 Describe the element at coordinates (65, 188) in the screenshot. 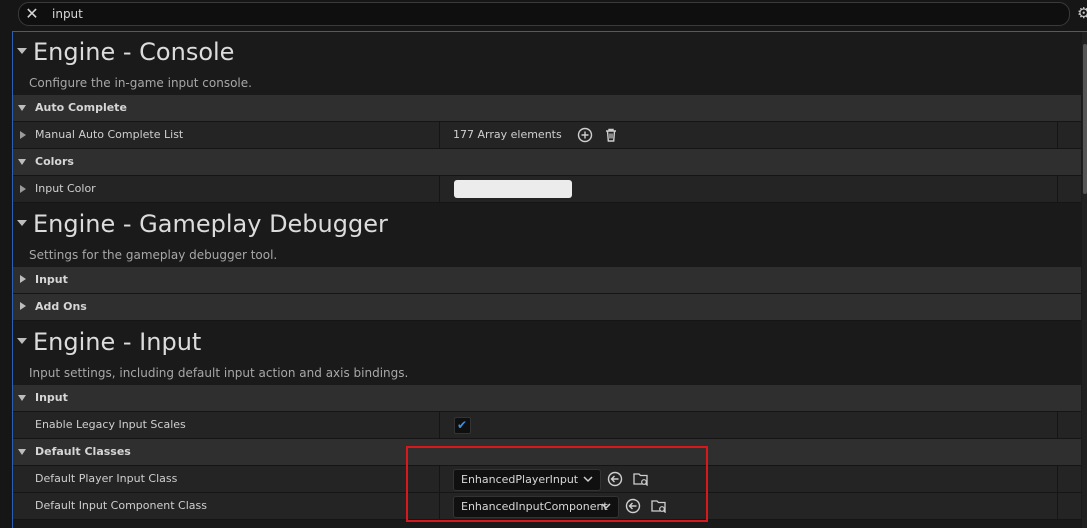

I see `property-label: Input Color` at that location.